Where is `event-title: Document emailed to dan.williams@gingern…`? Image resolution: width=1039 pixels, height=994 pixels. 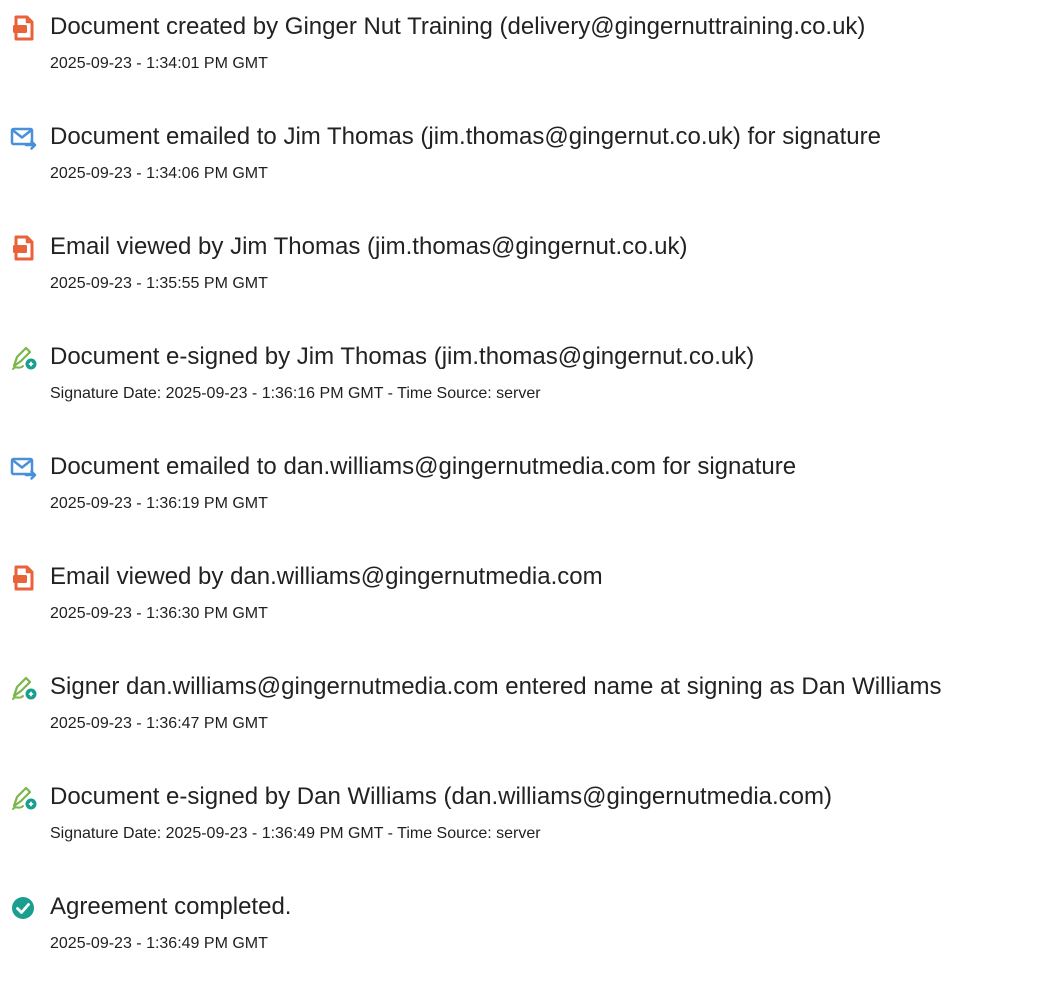
event-title: Document emailed to dan.williams@gingern… is located at coordinates (423, 466).